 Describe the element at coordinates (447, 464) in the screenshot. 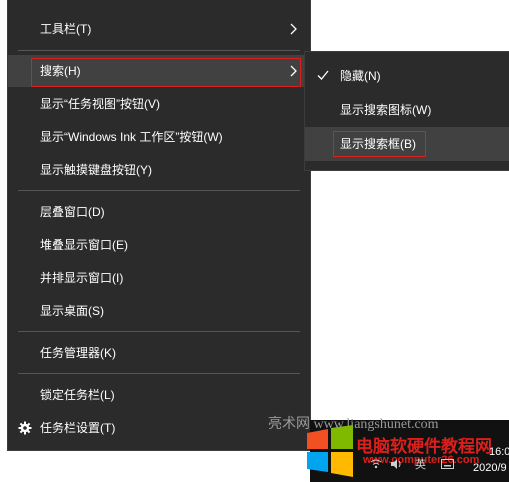

I see `keyboard-icon` at that location.